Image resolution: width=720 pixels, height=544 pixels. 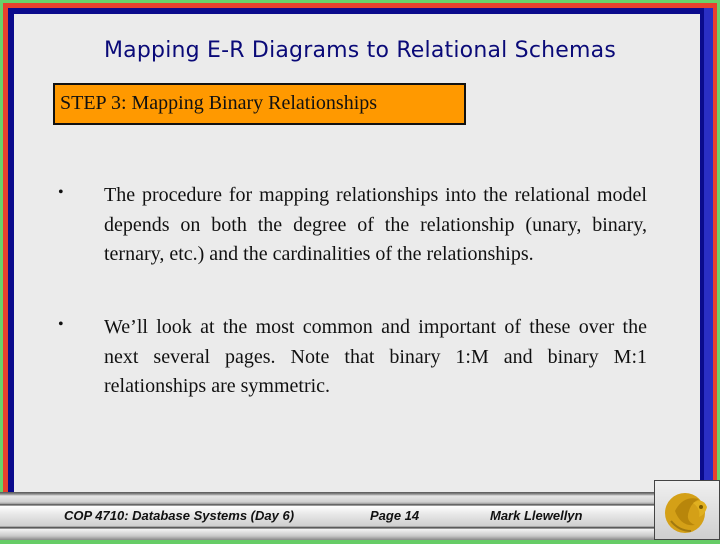 What do you see at coordinates (219, 103) in the screenshot?
I see `step-label: STEP 3: Mapping Binary Relationships` at bounding box center [219, 103].